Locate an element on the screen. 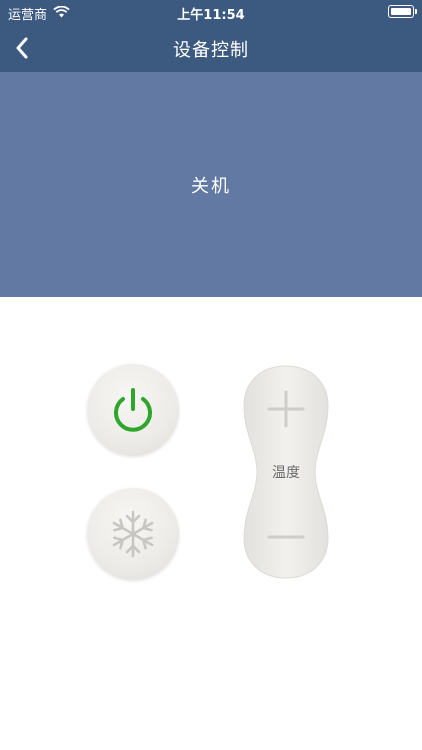  page-title: 设备控制 is located at coordinates (211, 50).